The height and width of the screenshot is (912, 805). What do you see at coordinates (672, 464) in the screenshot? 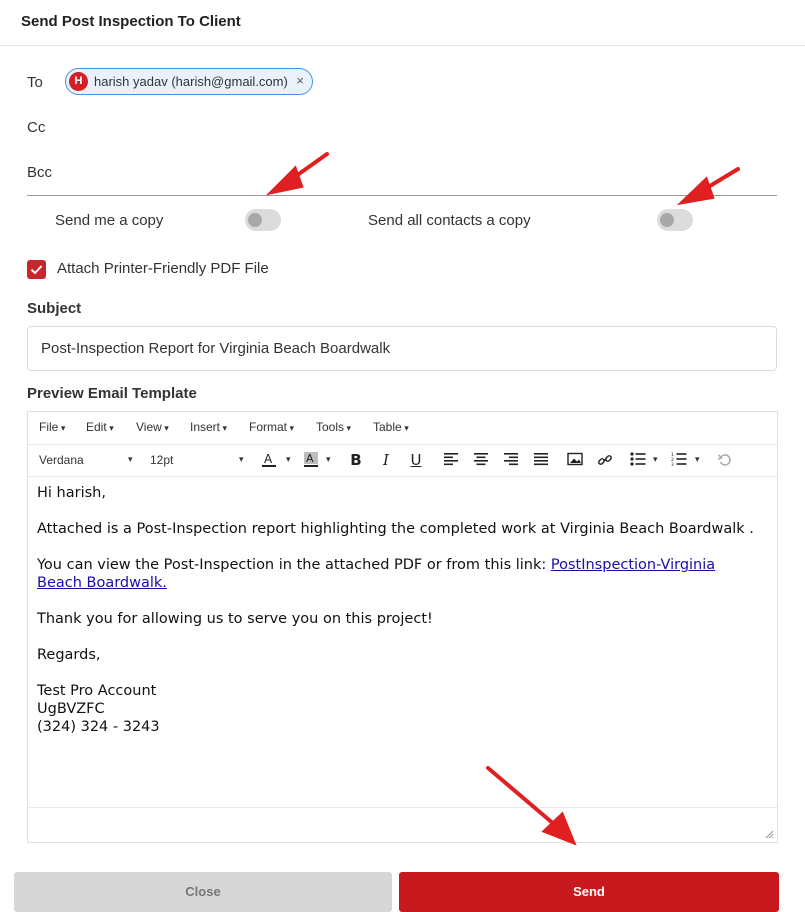
I see `svg-text: 3` at bounding box center [672, 464].